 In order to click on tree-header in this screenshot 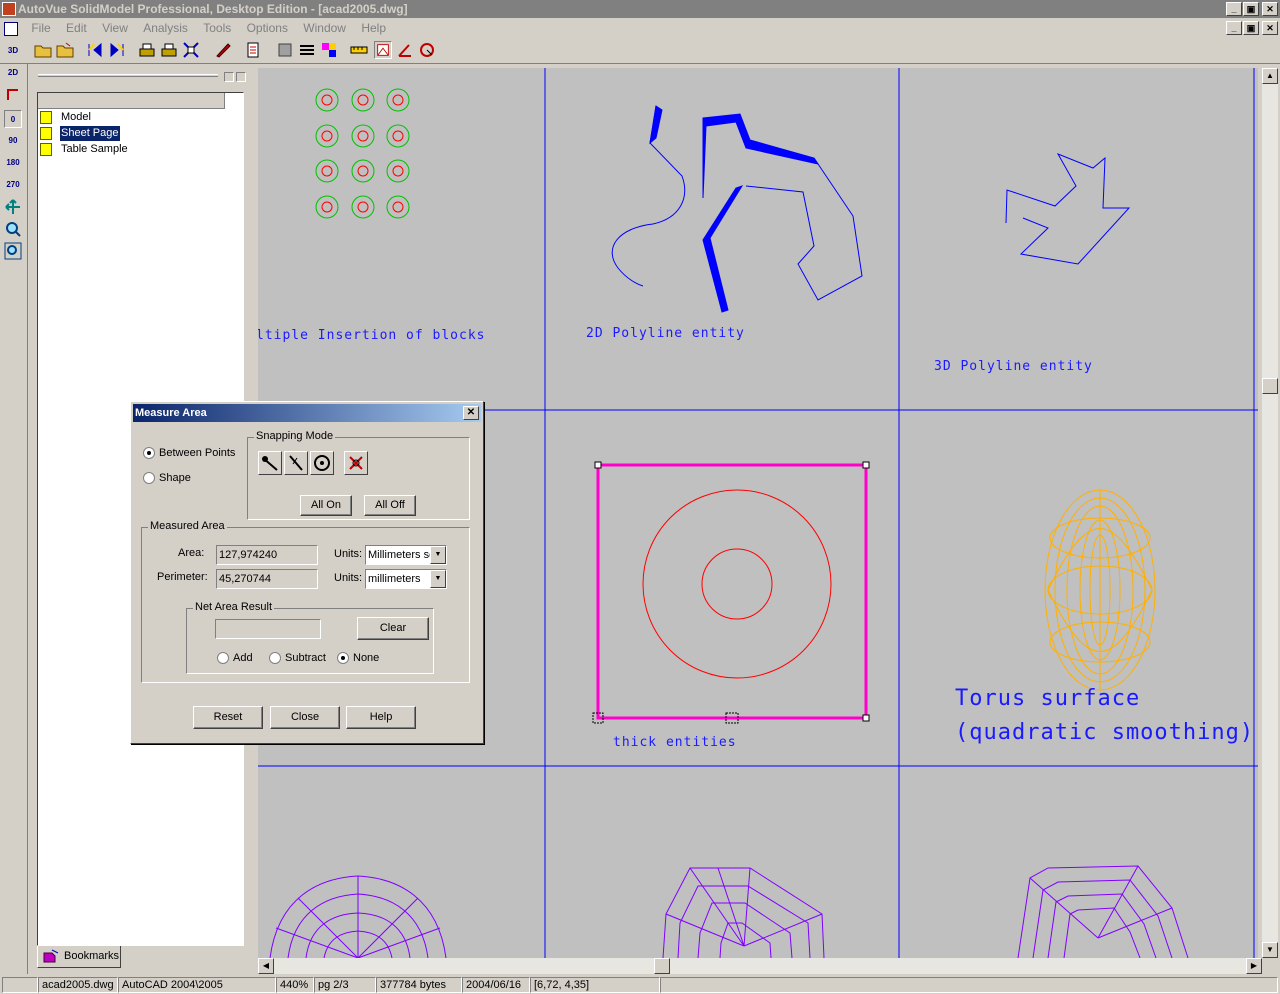, I will do `click(131, 101)`.